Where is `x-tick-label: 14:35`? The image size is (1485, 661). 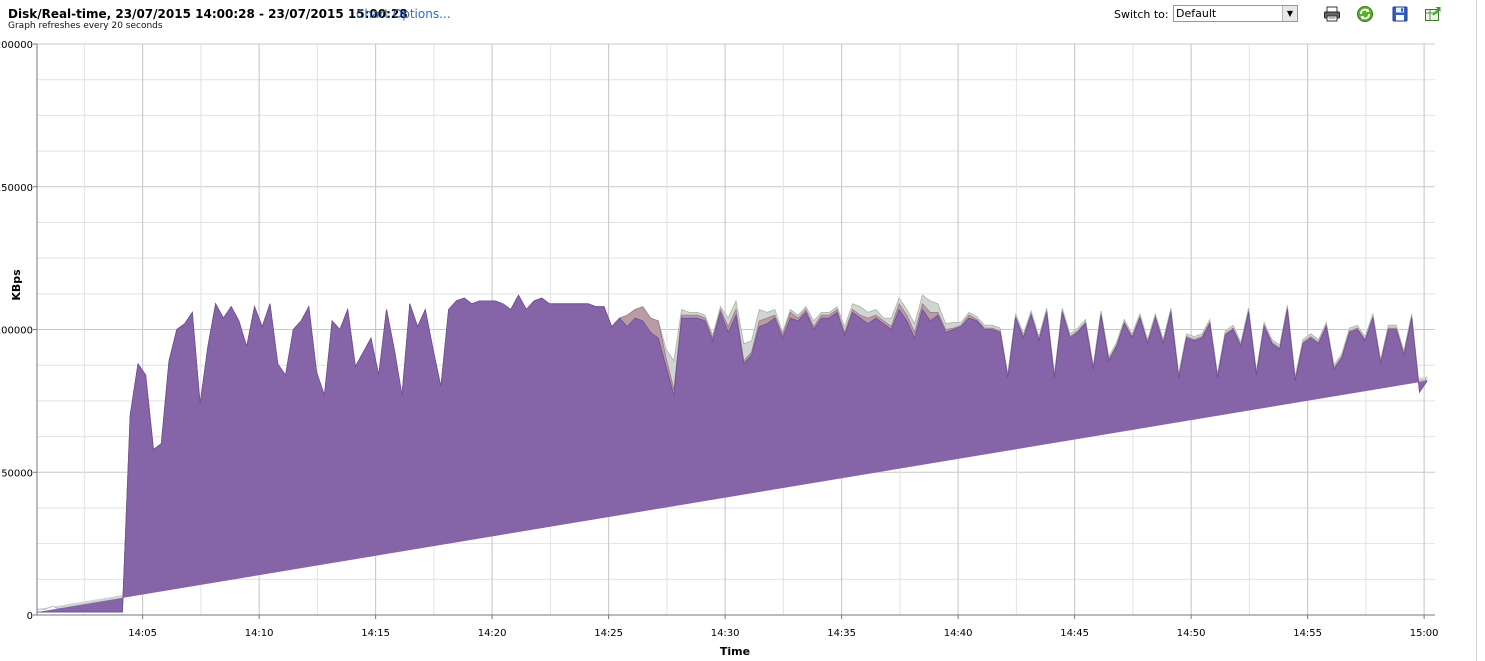 x-tick-label: 14:35 is located at coordinates (841, 633).